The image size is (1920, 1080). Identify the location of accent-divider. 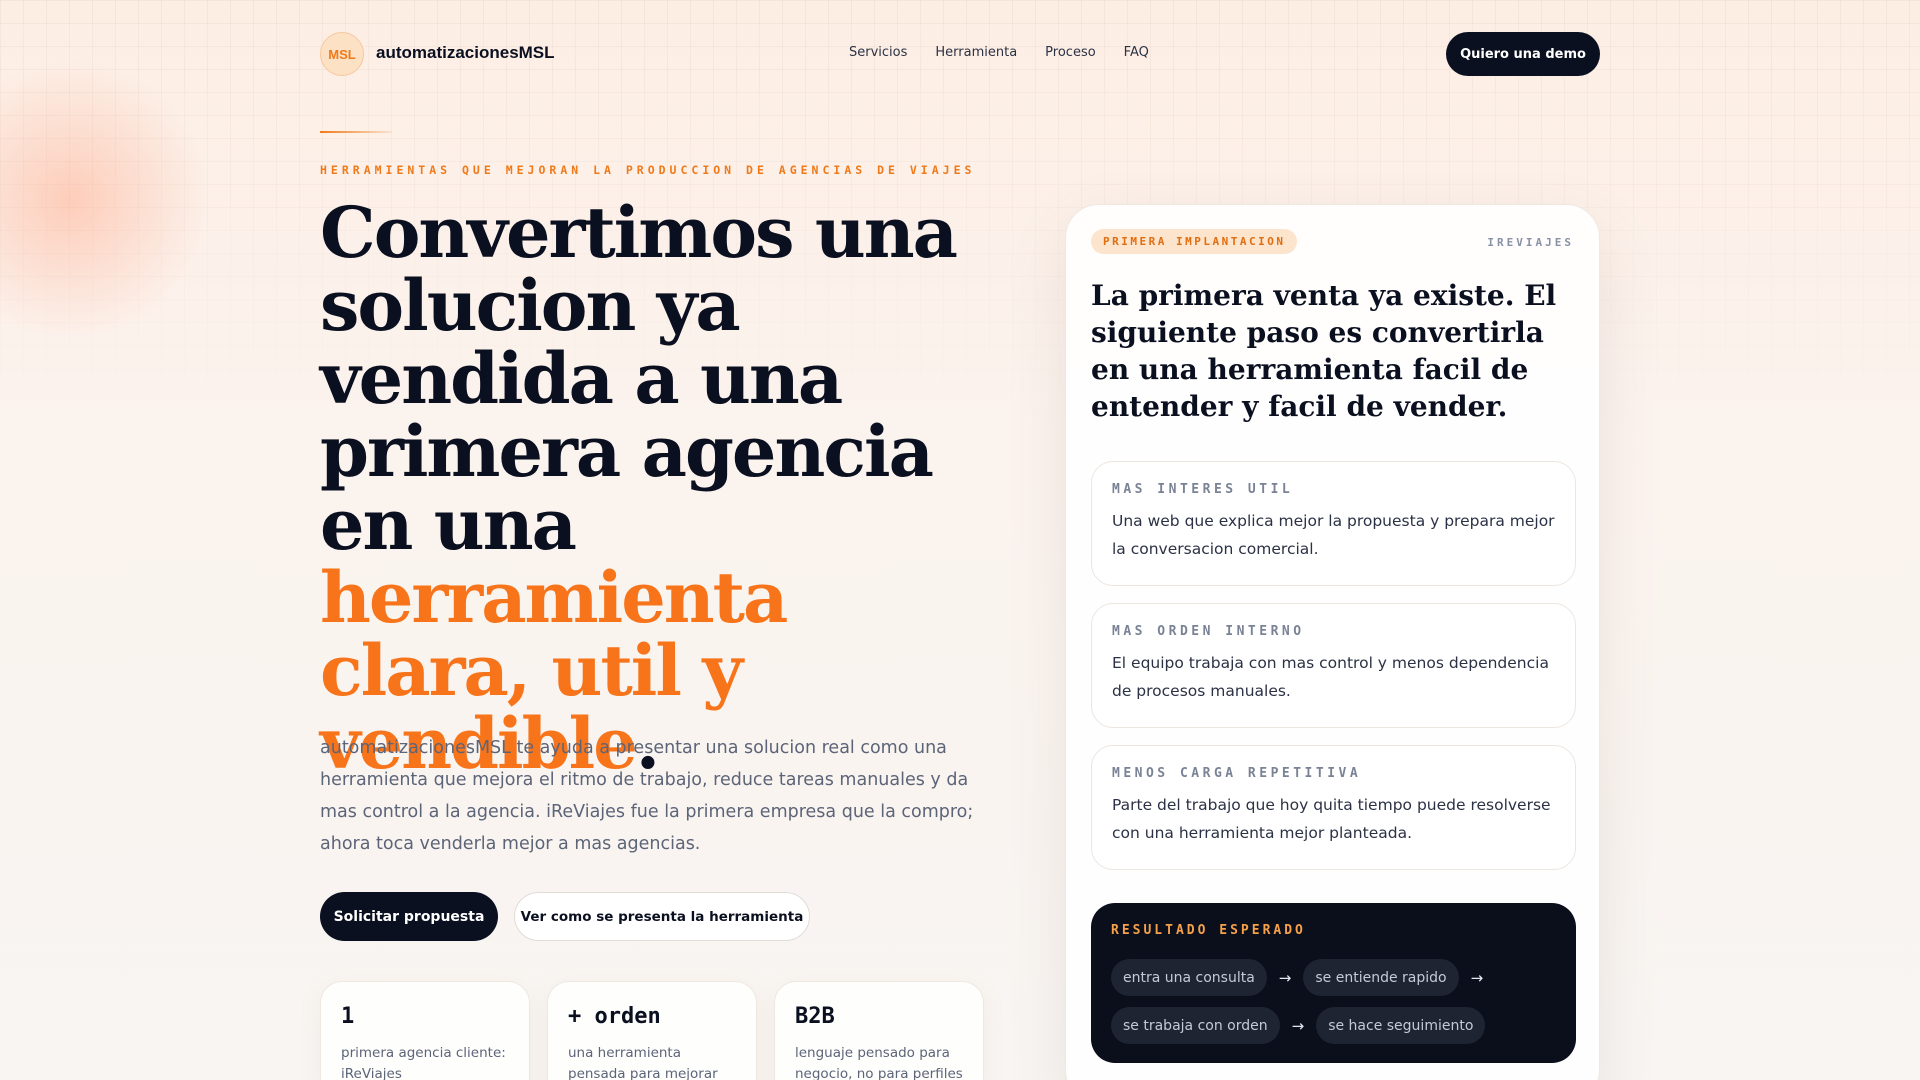
(356, 132).